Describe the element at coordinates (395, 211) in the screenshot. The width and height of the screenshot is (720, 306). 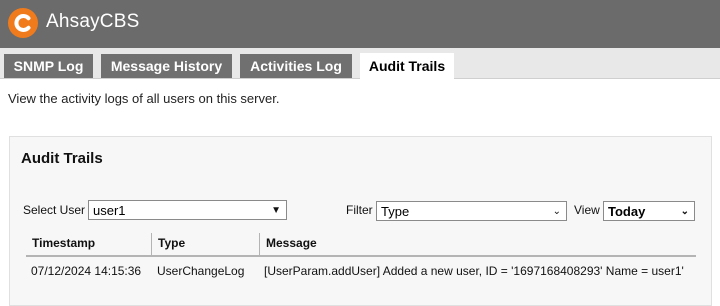
I see `filter-value: Type` at that location.